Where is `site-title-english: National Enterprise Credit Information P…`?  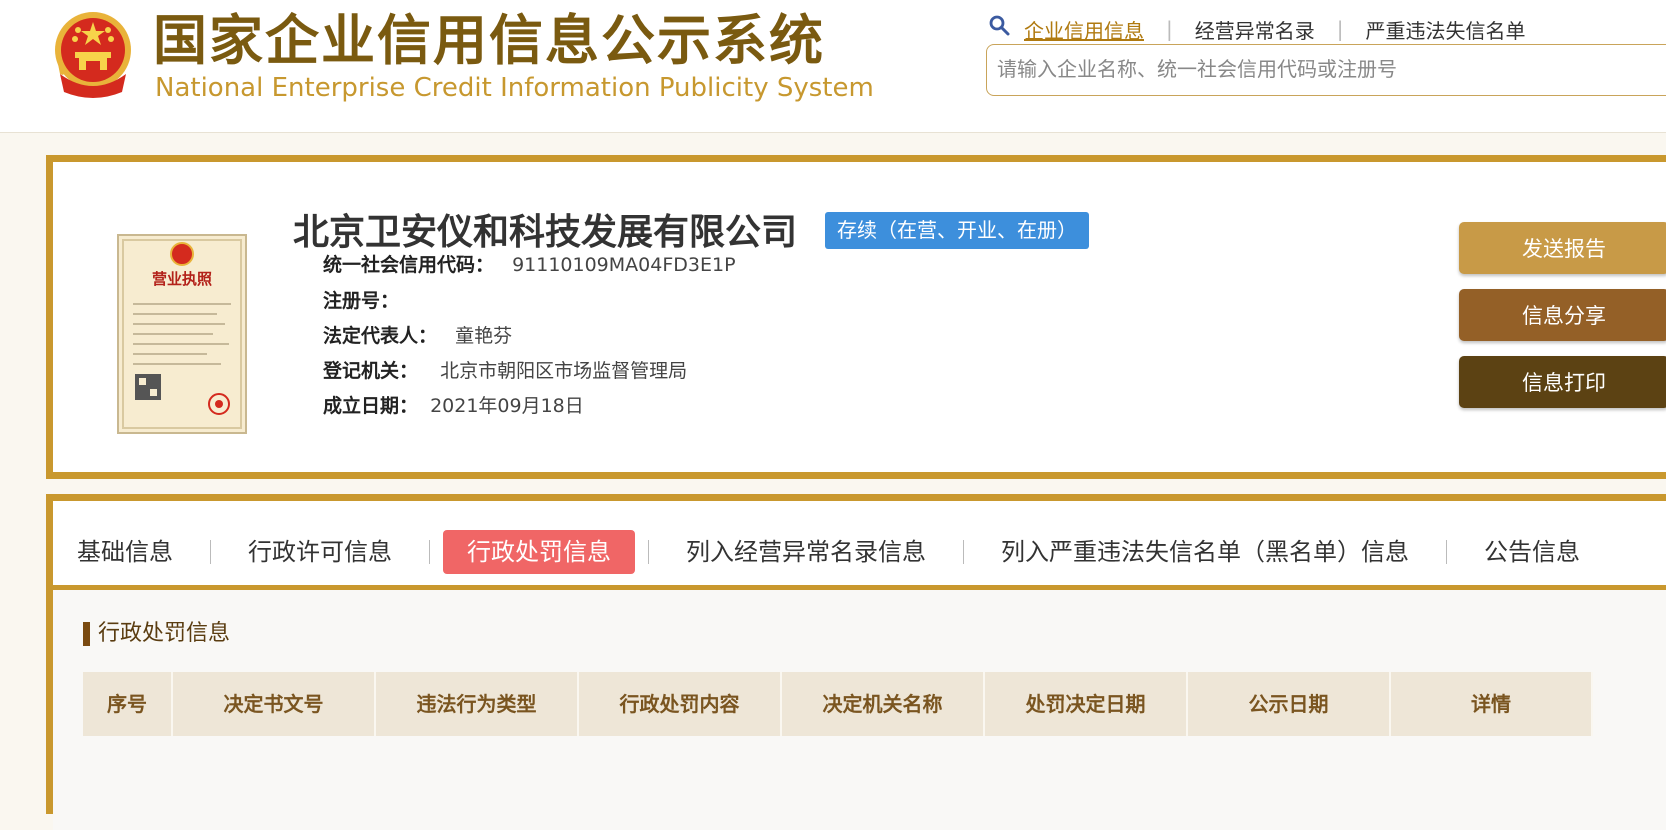
site-title-english: National Enterprise Credit Information P… is located at coordinates (514, 88).